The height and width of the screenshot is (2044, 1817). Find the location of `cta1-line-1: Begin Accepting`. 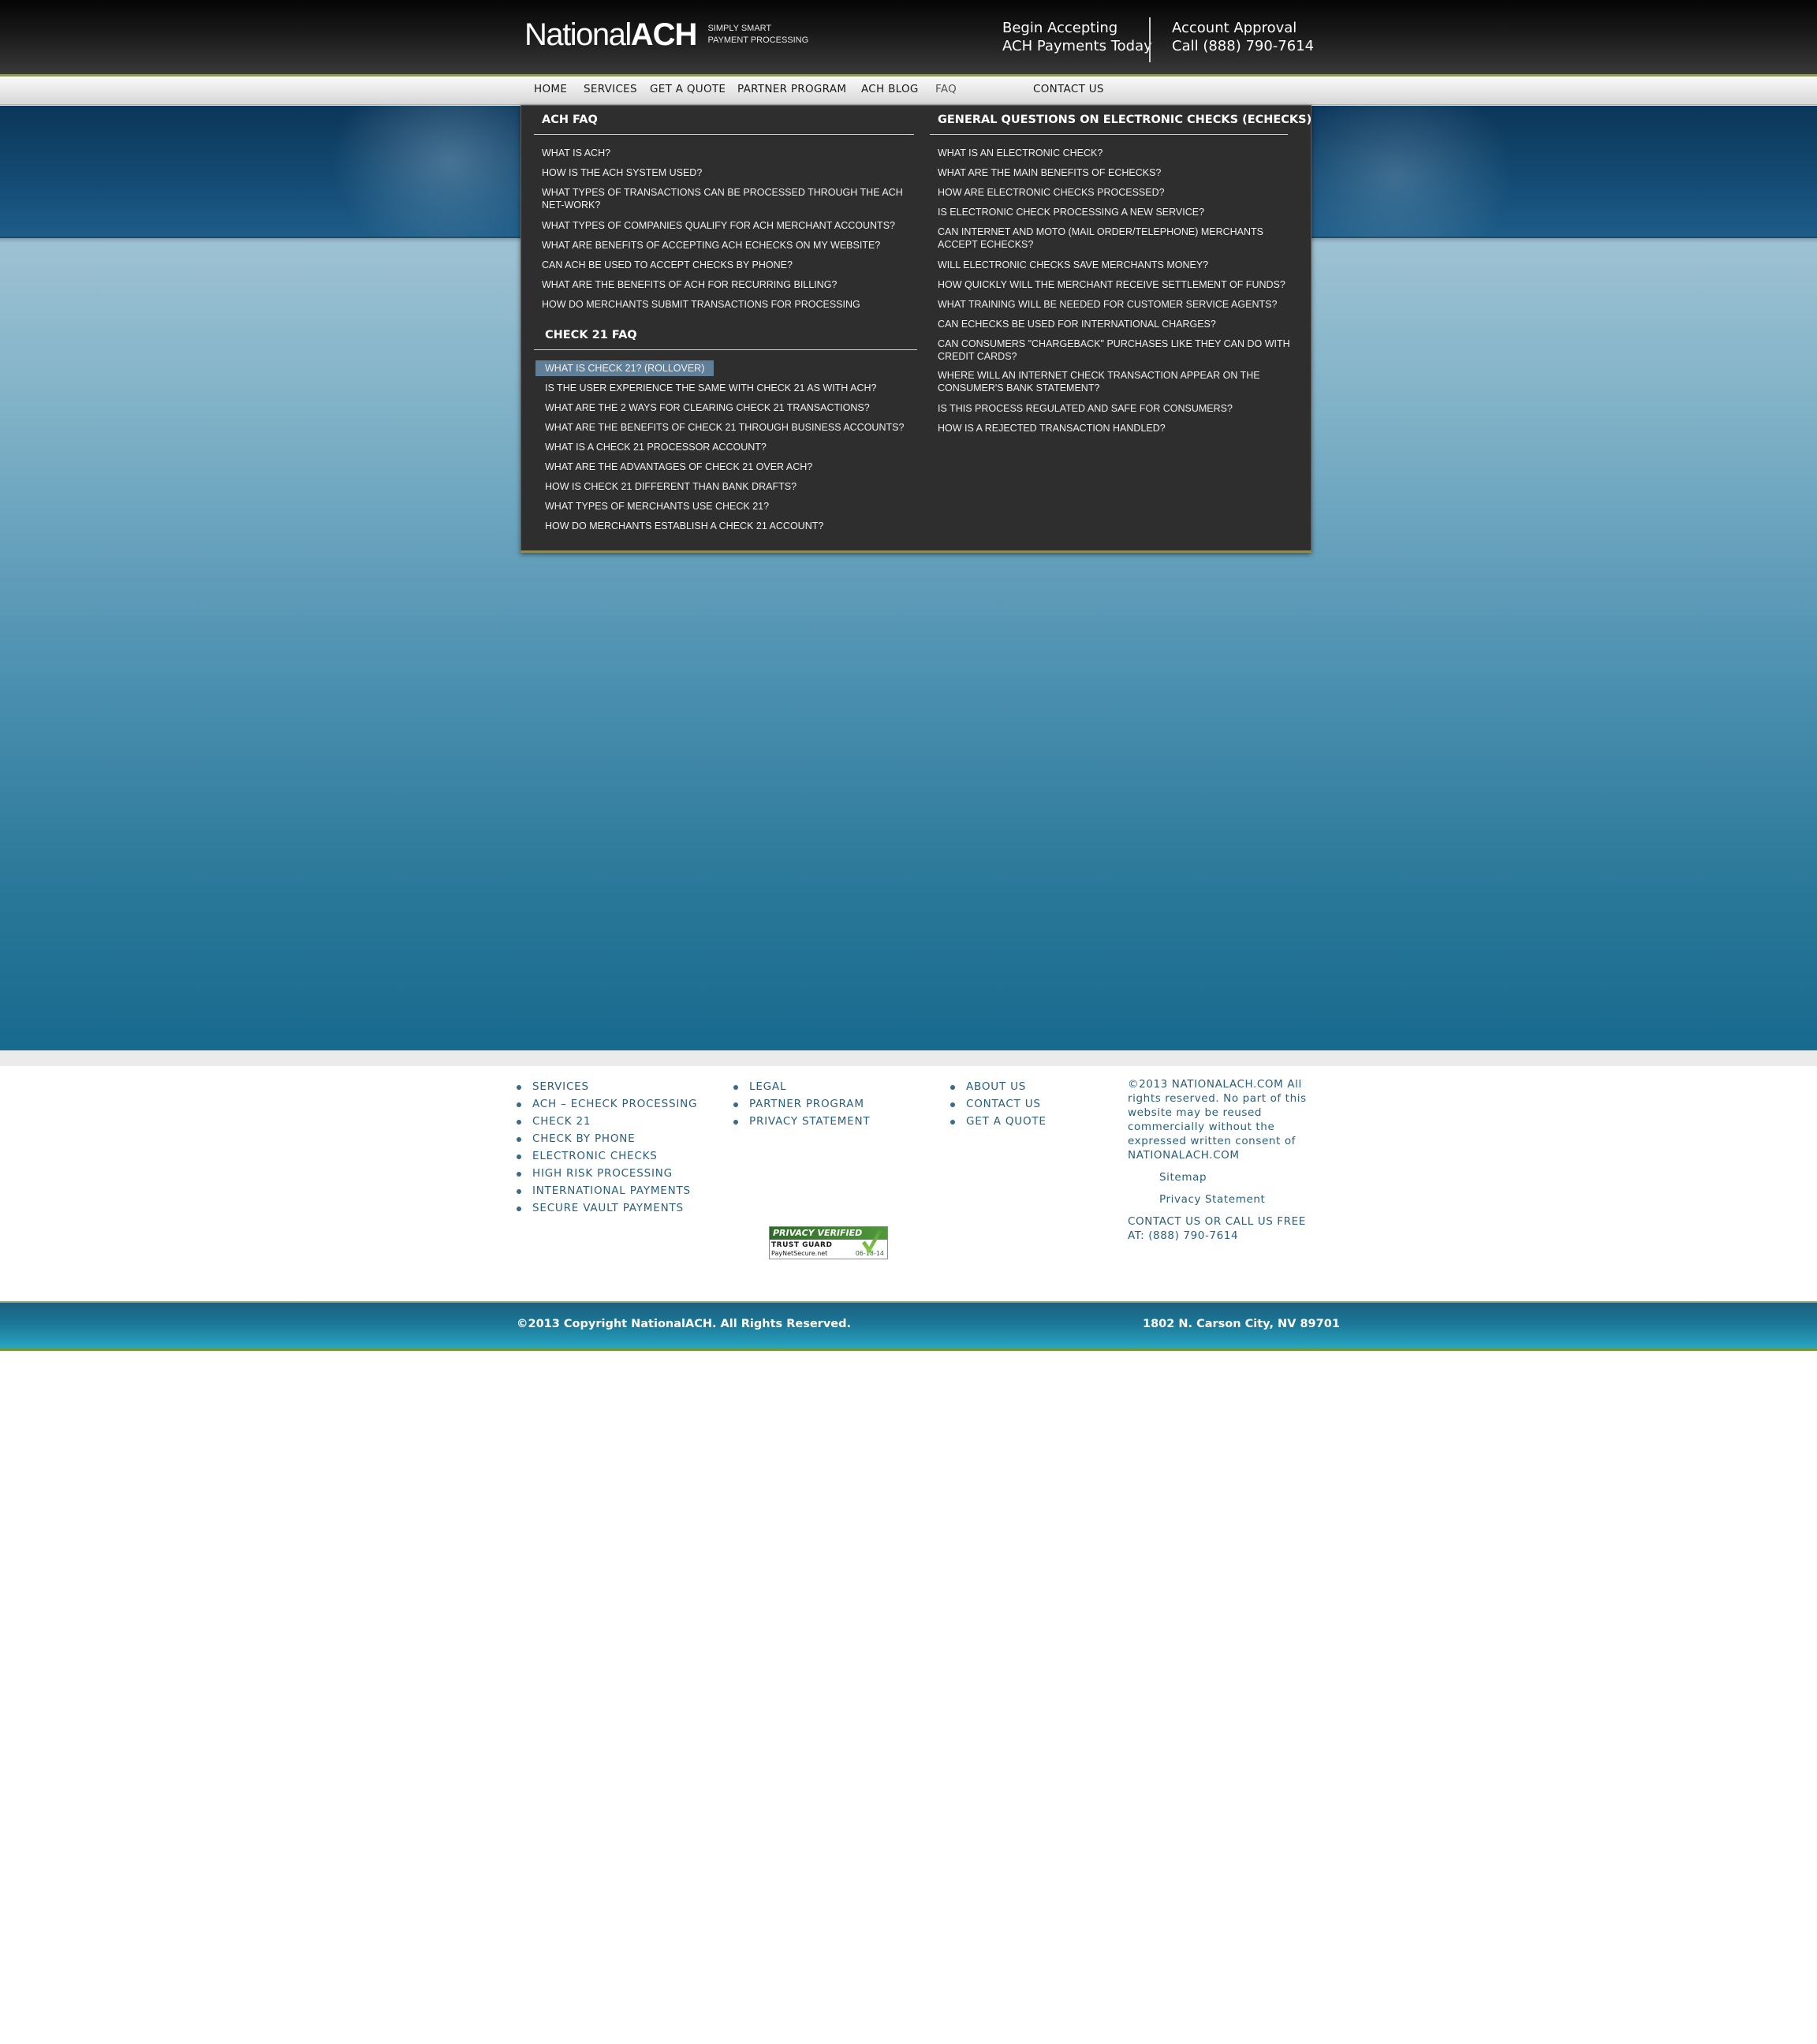

cta1-line-1: Begin Accepting is located at coordinates (1060, 28).